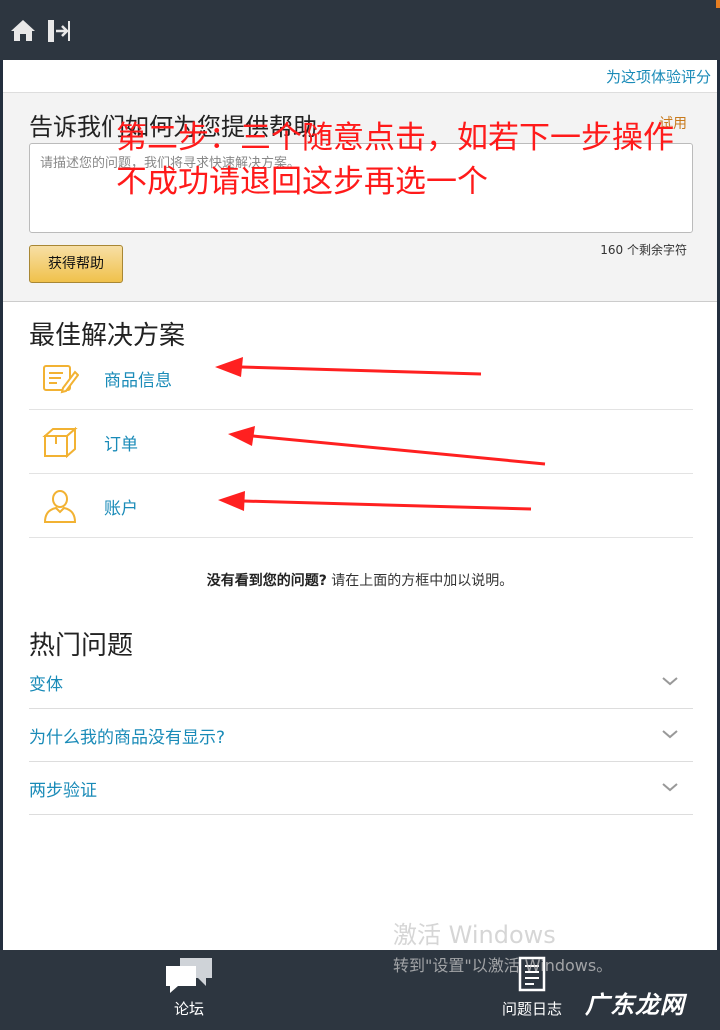 This screenshot has height=1030, width=720. I want to click on nav-forum: 论坛, so click(189, 987).